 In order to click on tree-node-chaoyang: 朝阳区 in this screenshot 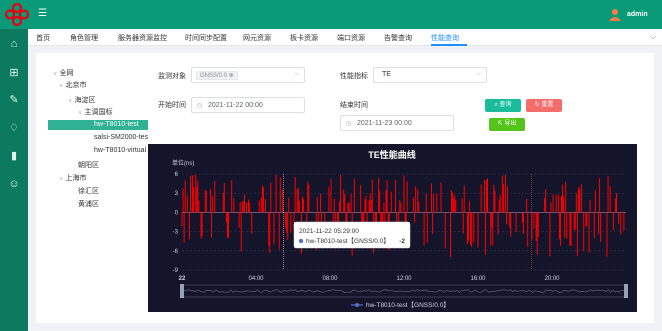, I will do `click(88, 165)`.